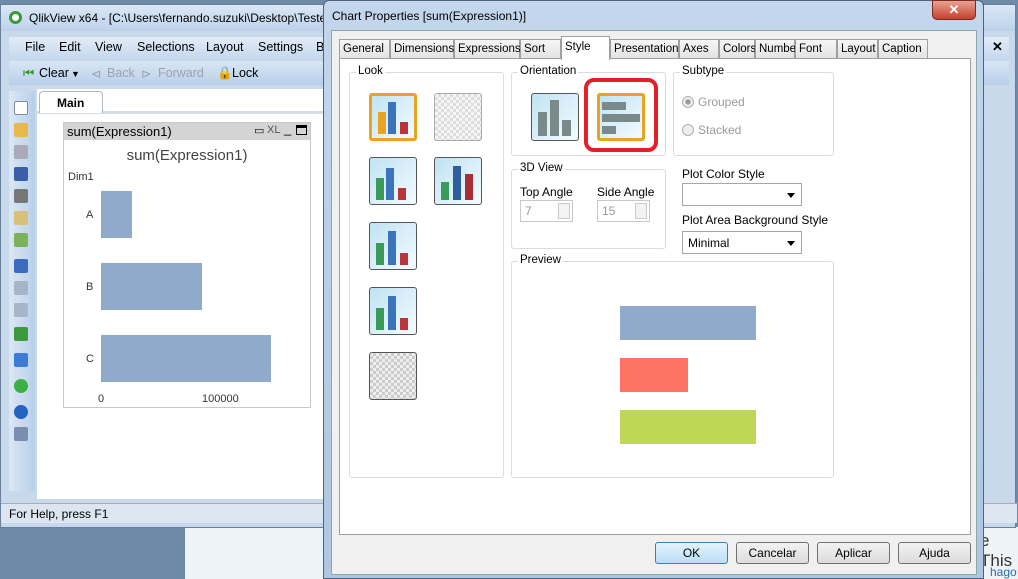  I want to click on tab-dimensions: Dimensions, so click(422, 49).